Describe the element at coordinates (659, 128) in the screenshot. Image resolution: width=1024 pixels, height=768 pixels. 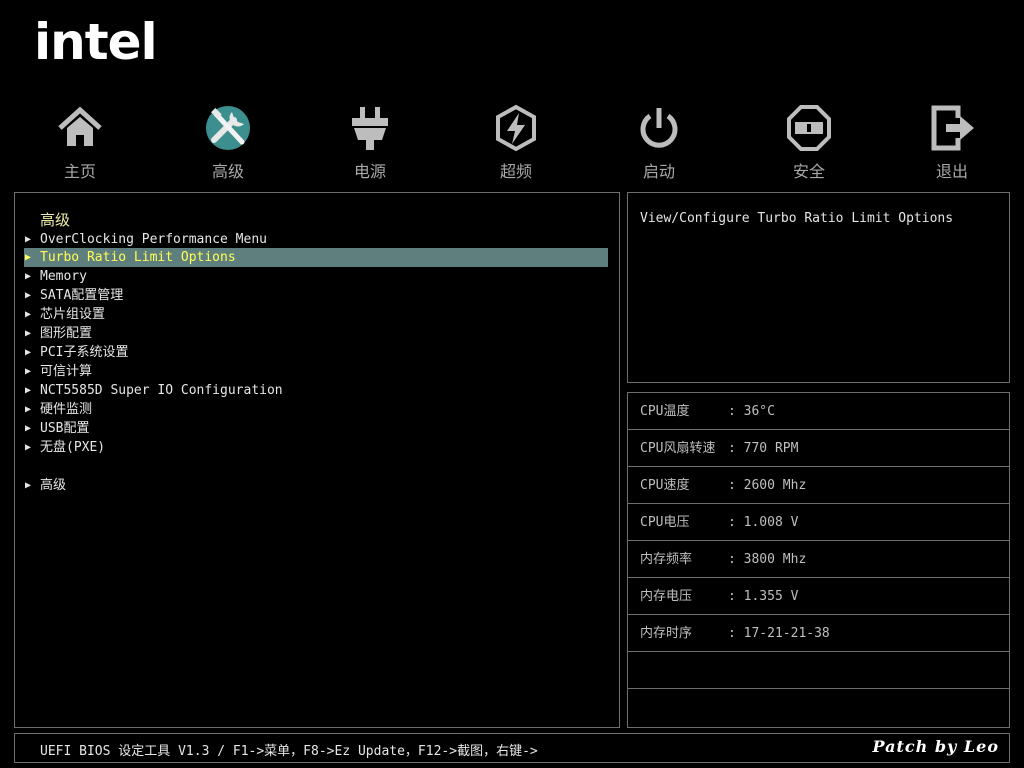
I see `power-button-icon` at that location.